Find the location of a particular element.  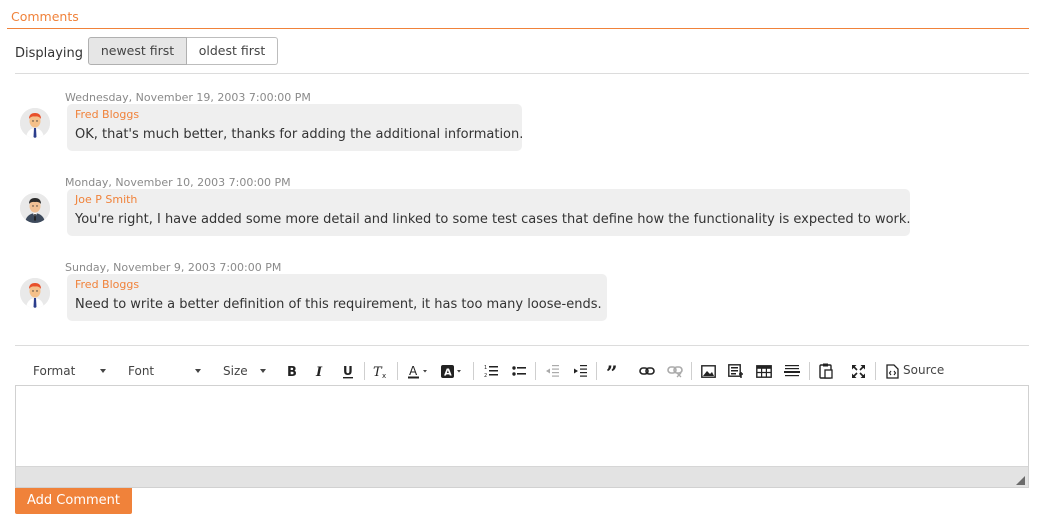

horizontal-line-icon is located at coordinates (792, 371).